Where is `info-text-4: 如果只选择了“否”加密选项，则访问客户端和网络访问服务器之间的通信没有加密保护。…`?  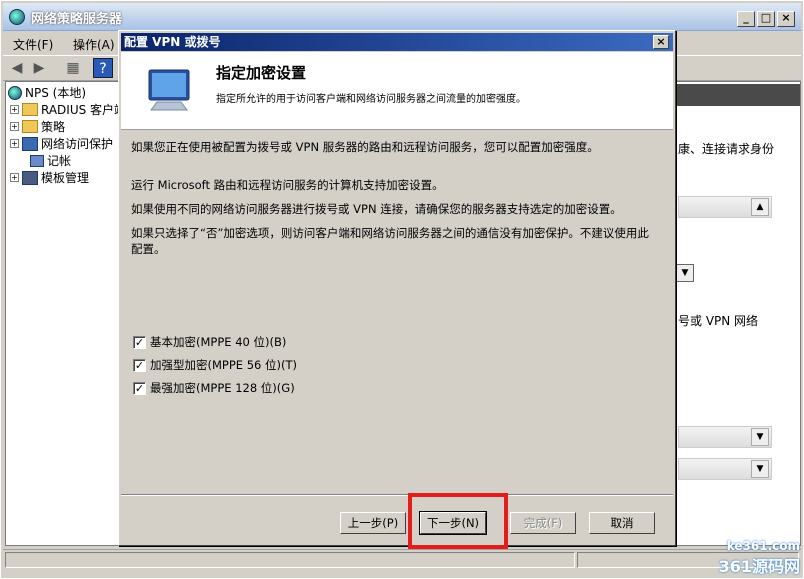
info-text-4: 如果只选择了“否”加密选项，则访问客户端和网络访问服务器之间的通信没有加密保护。… is located at coordinates (390, 241).